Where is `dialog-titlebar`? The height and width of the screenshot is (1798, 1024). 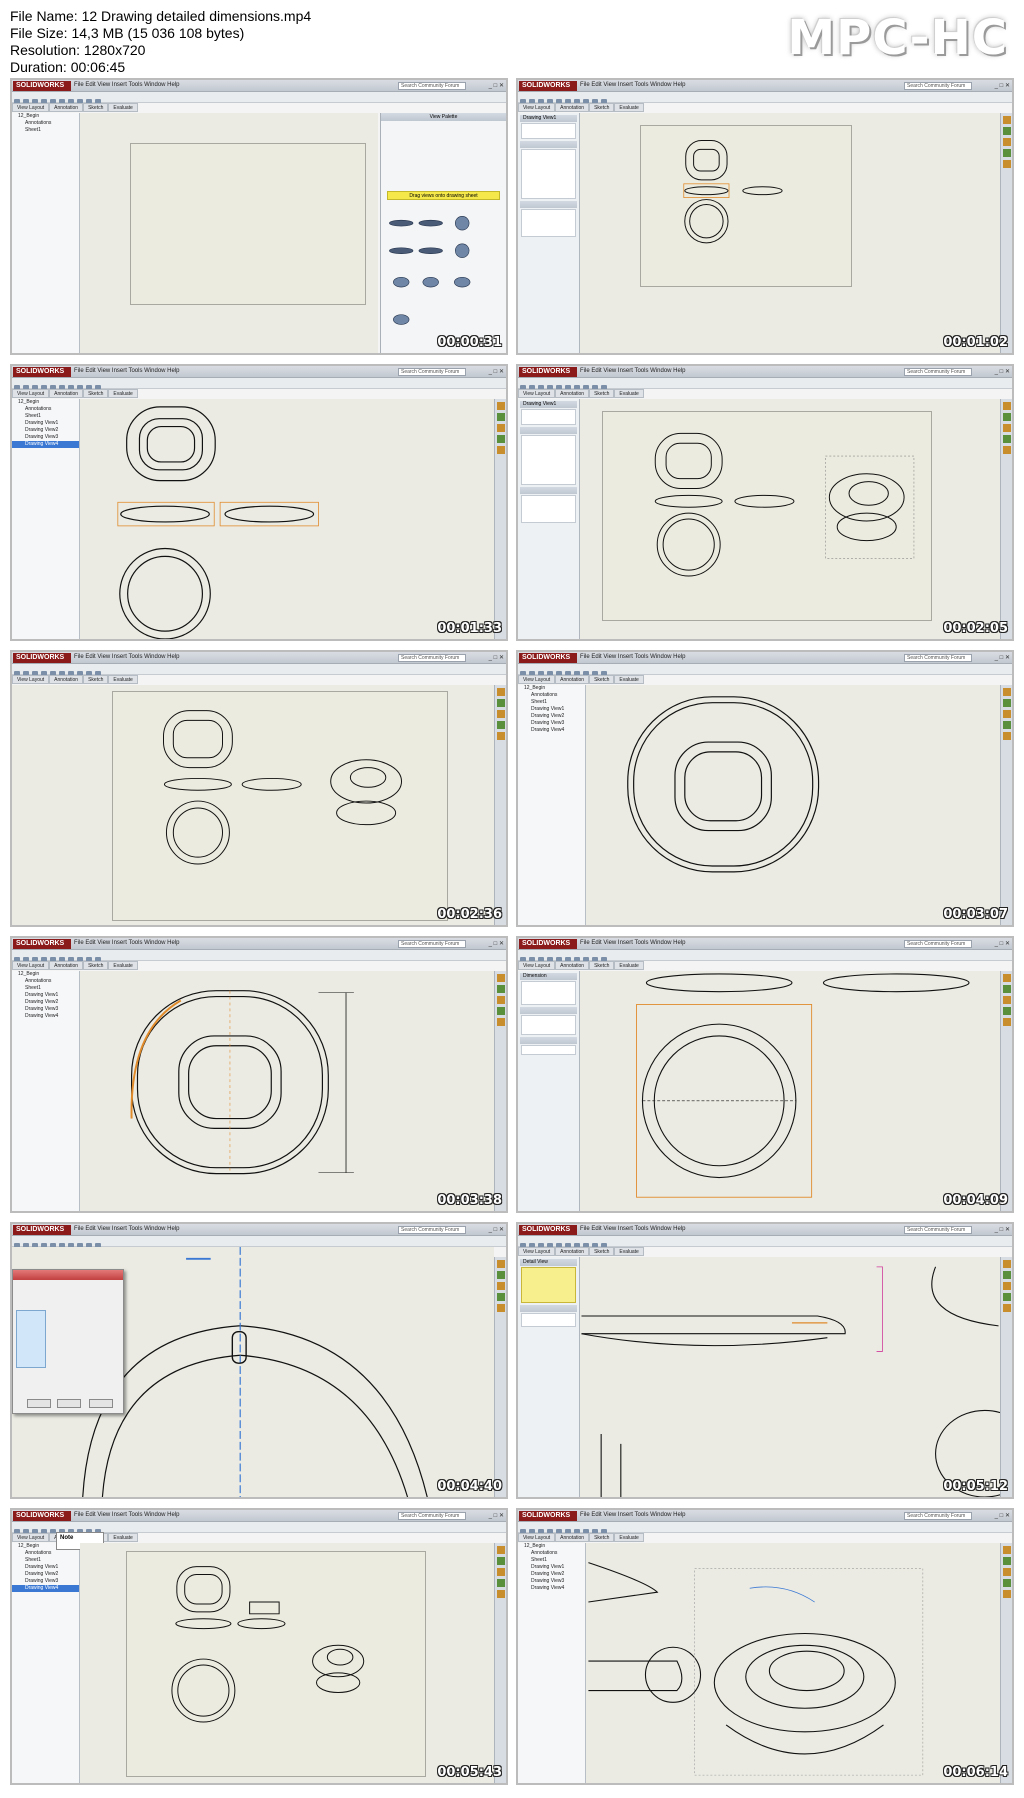 dialog-titlebar is located at coordinates (68, 1275).